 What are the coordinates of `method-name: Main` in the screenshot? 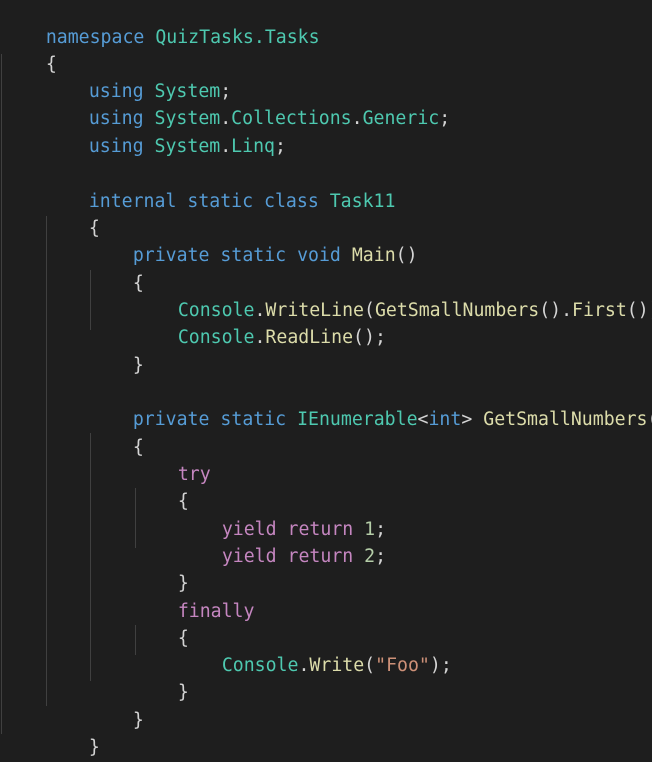 It's located at (373, 255).